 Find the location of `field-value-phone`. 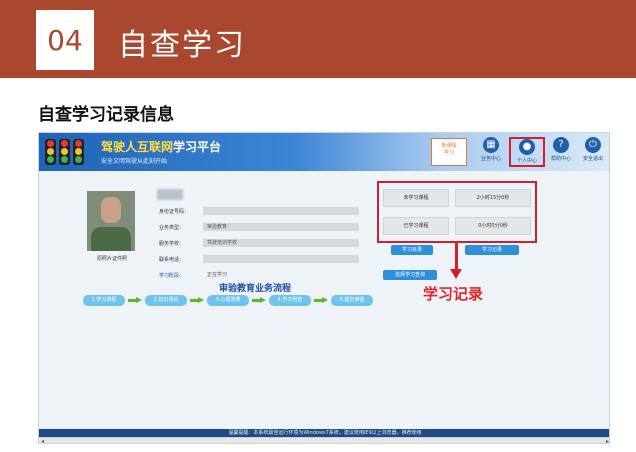

field-value-phone is located at coordinates (281, 259).